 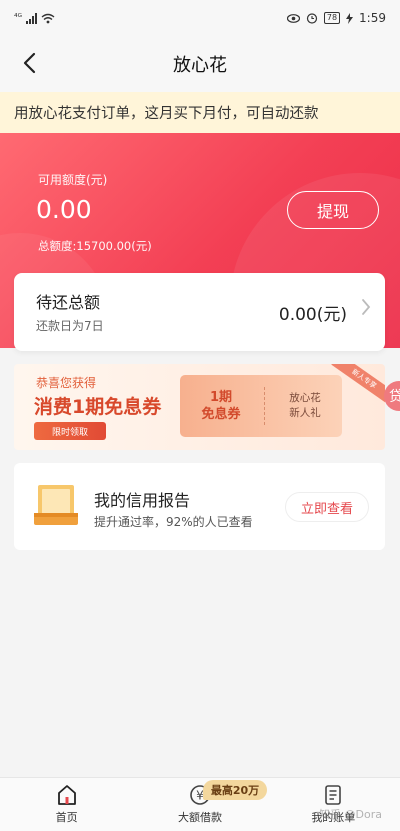 What do you see at coordinates (200, 18) in the screenshot?
I see `status-bar: ⁴ᴳ 78 1:59` at bounding box center [200, 18].